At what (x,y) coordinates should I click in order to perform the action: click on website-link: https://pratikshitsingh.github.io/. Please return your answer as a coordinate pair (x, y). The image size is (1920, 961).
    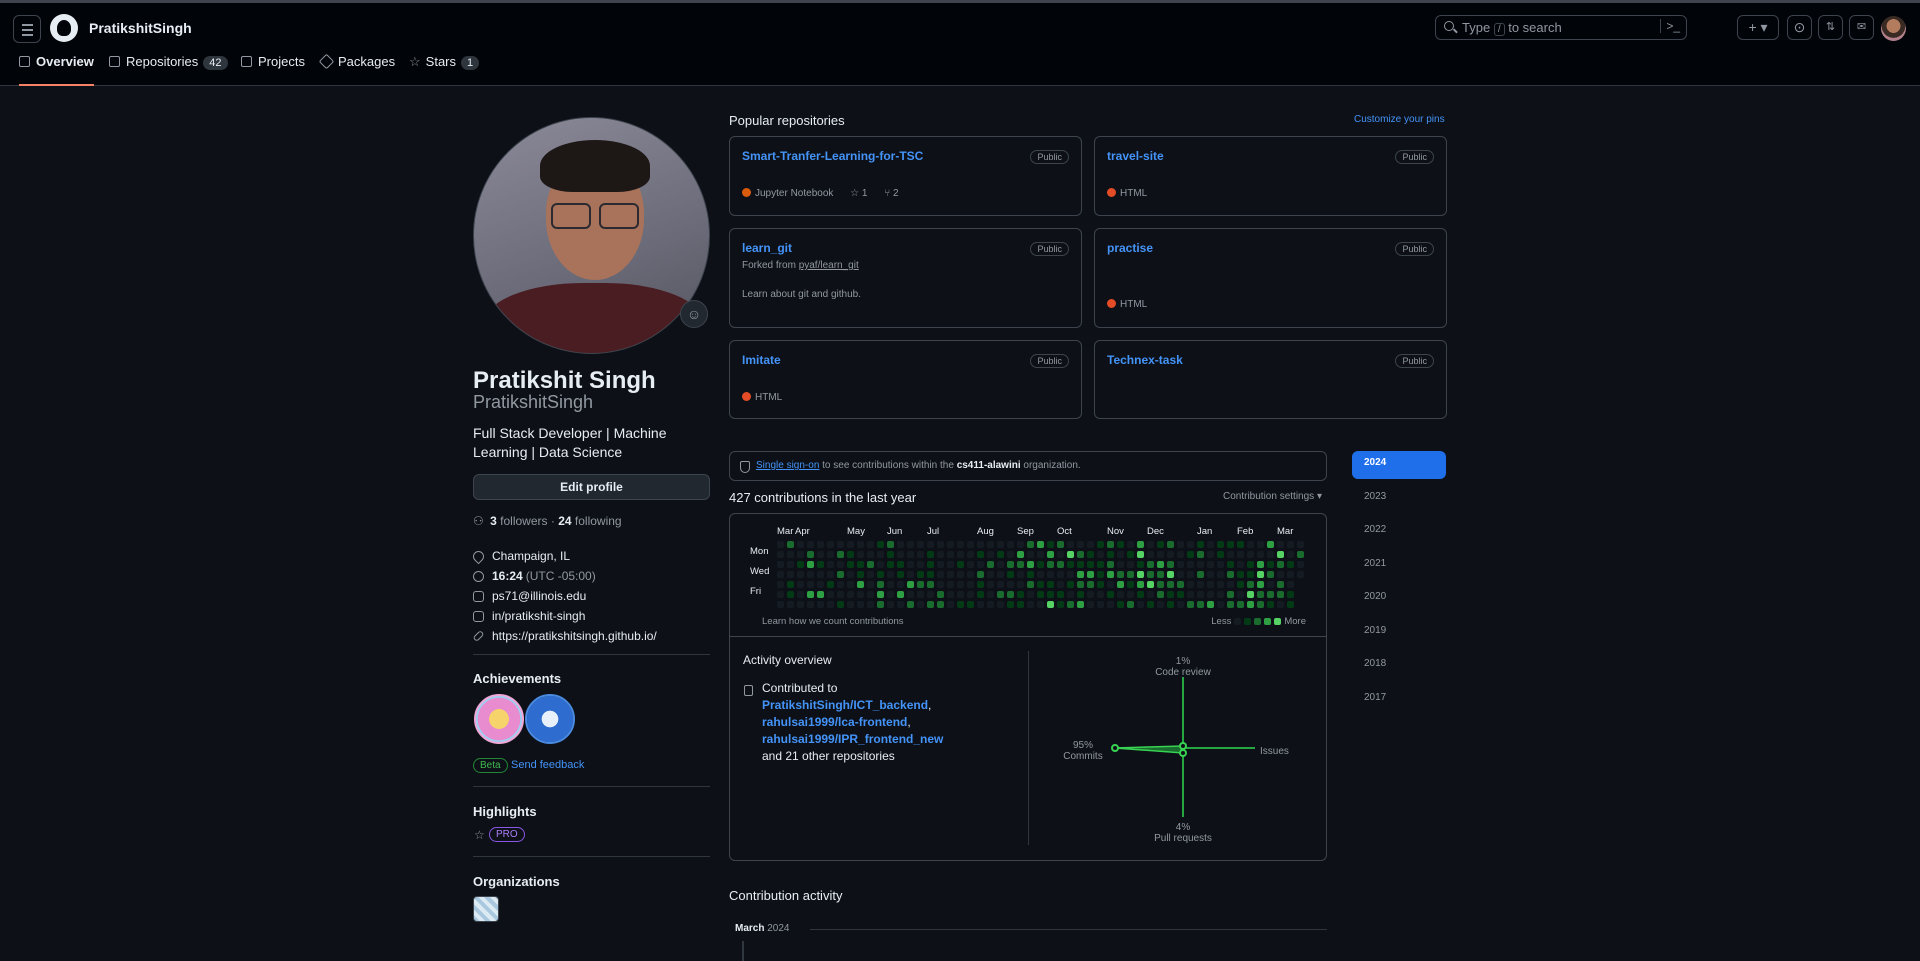
    Looking at the image, I should click on (574, 636).